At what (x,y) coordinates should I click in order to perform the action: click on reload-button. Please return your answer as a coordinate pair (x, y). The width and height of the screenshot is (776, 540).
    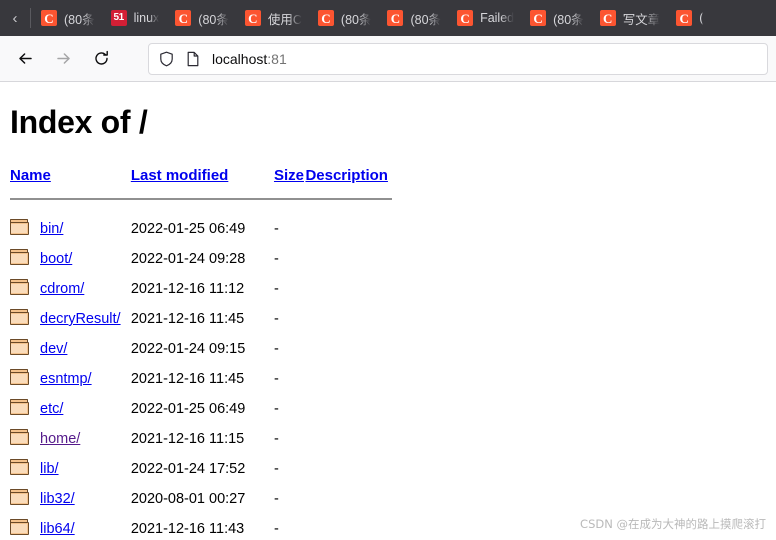
    Looking at the image, I should click on (101, 59).